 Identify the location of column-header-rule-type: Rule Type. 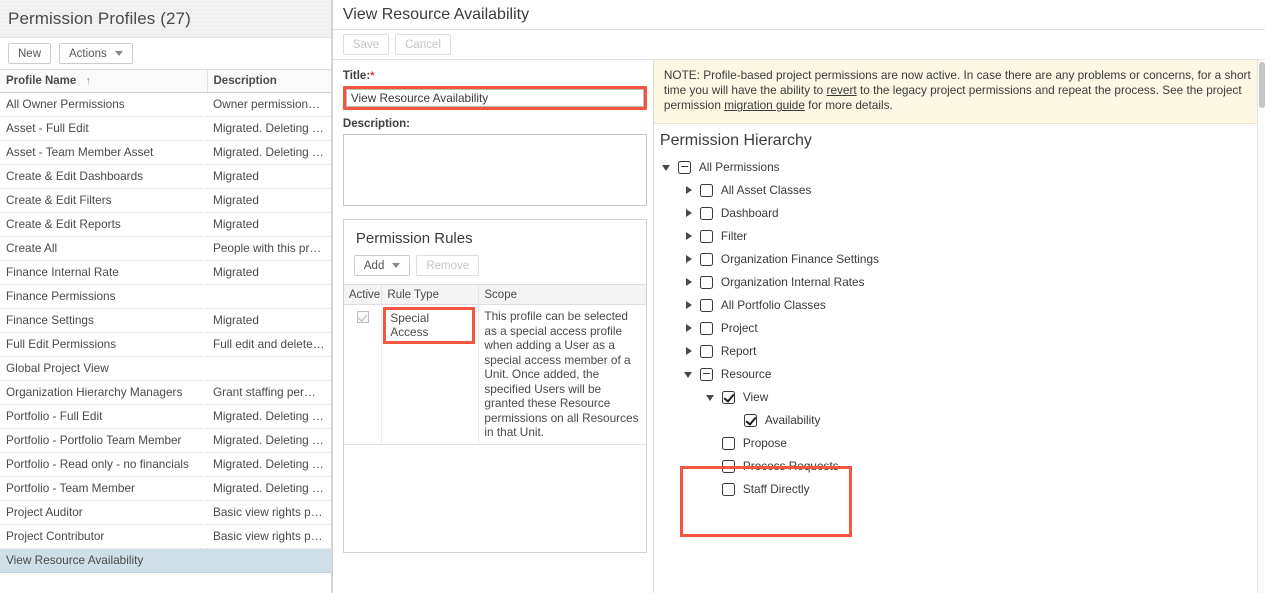
(430, 294).